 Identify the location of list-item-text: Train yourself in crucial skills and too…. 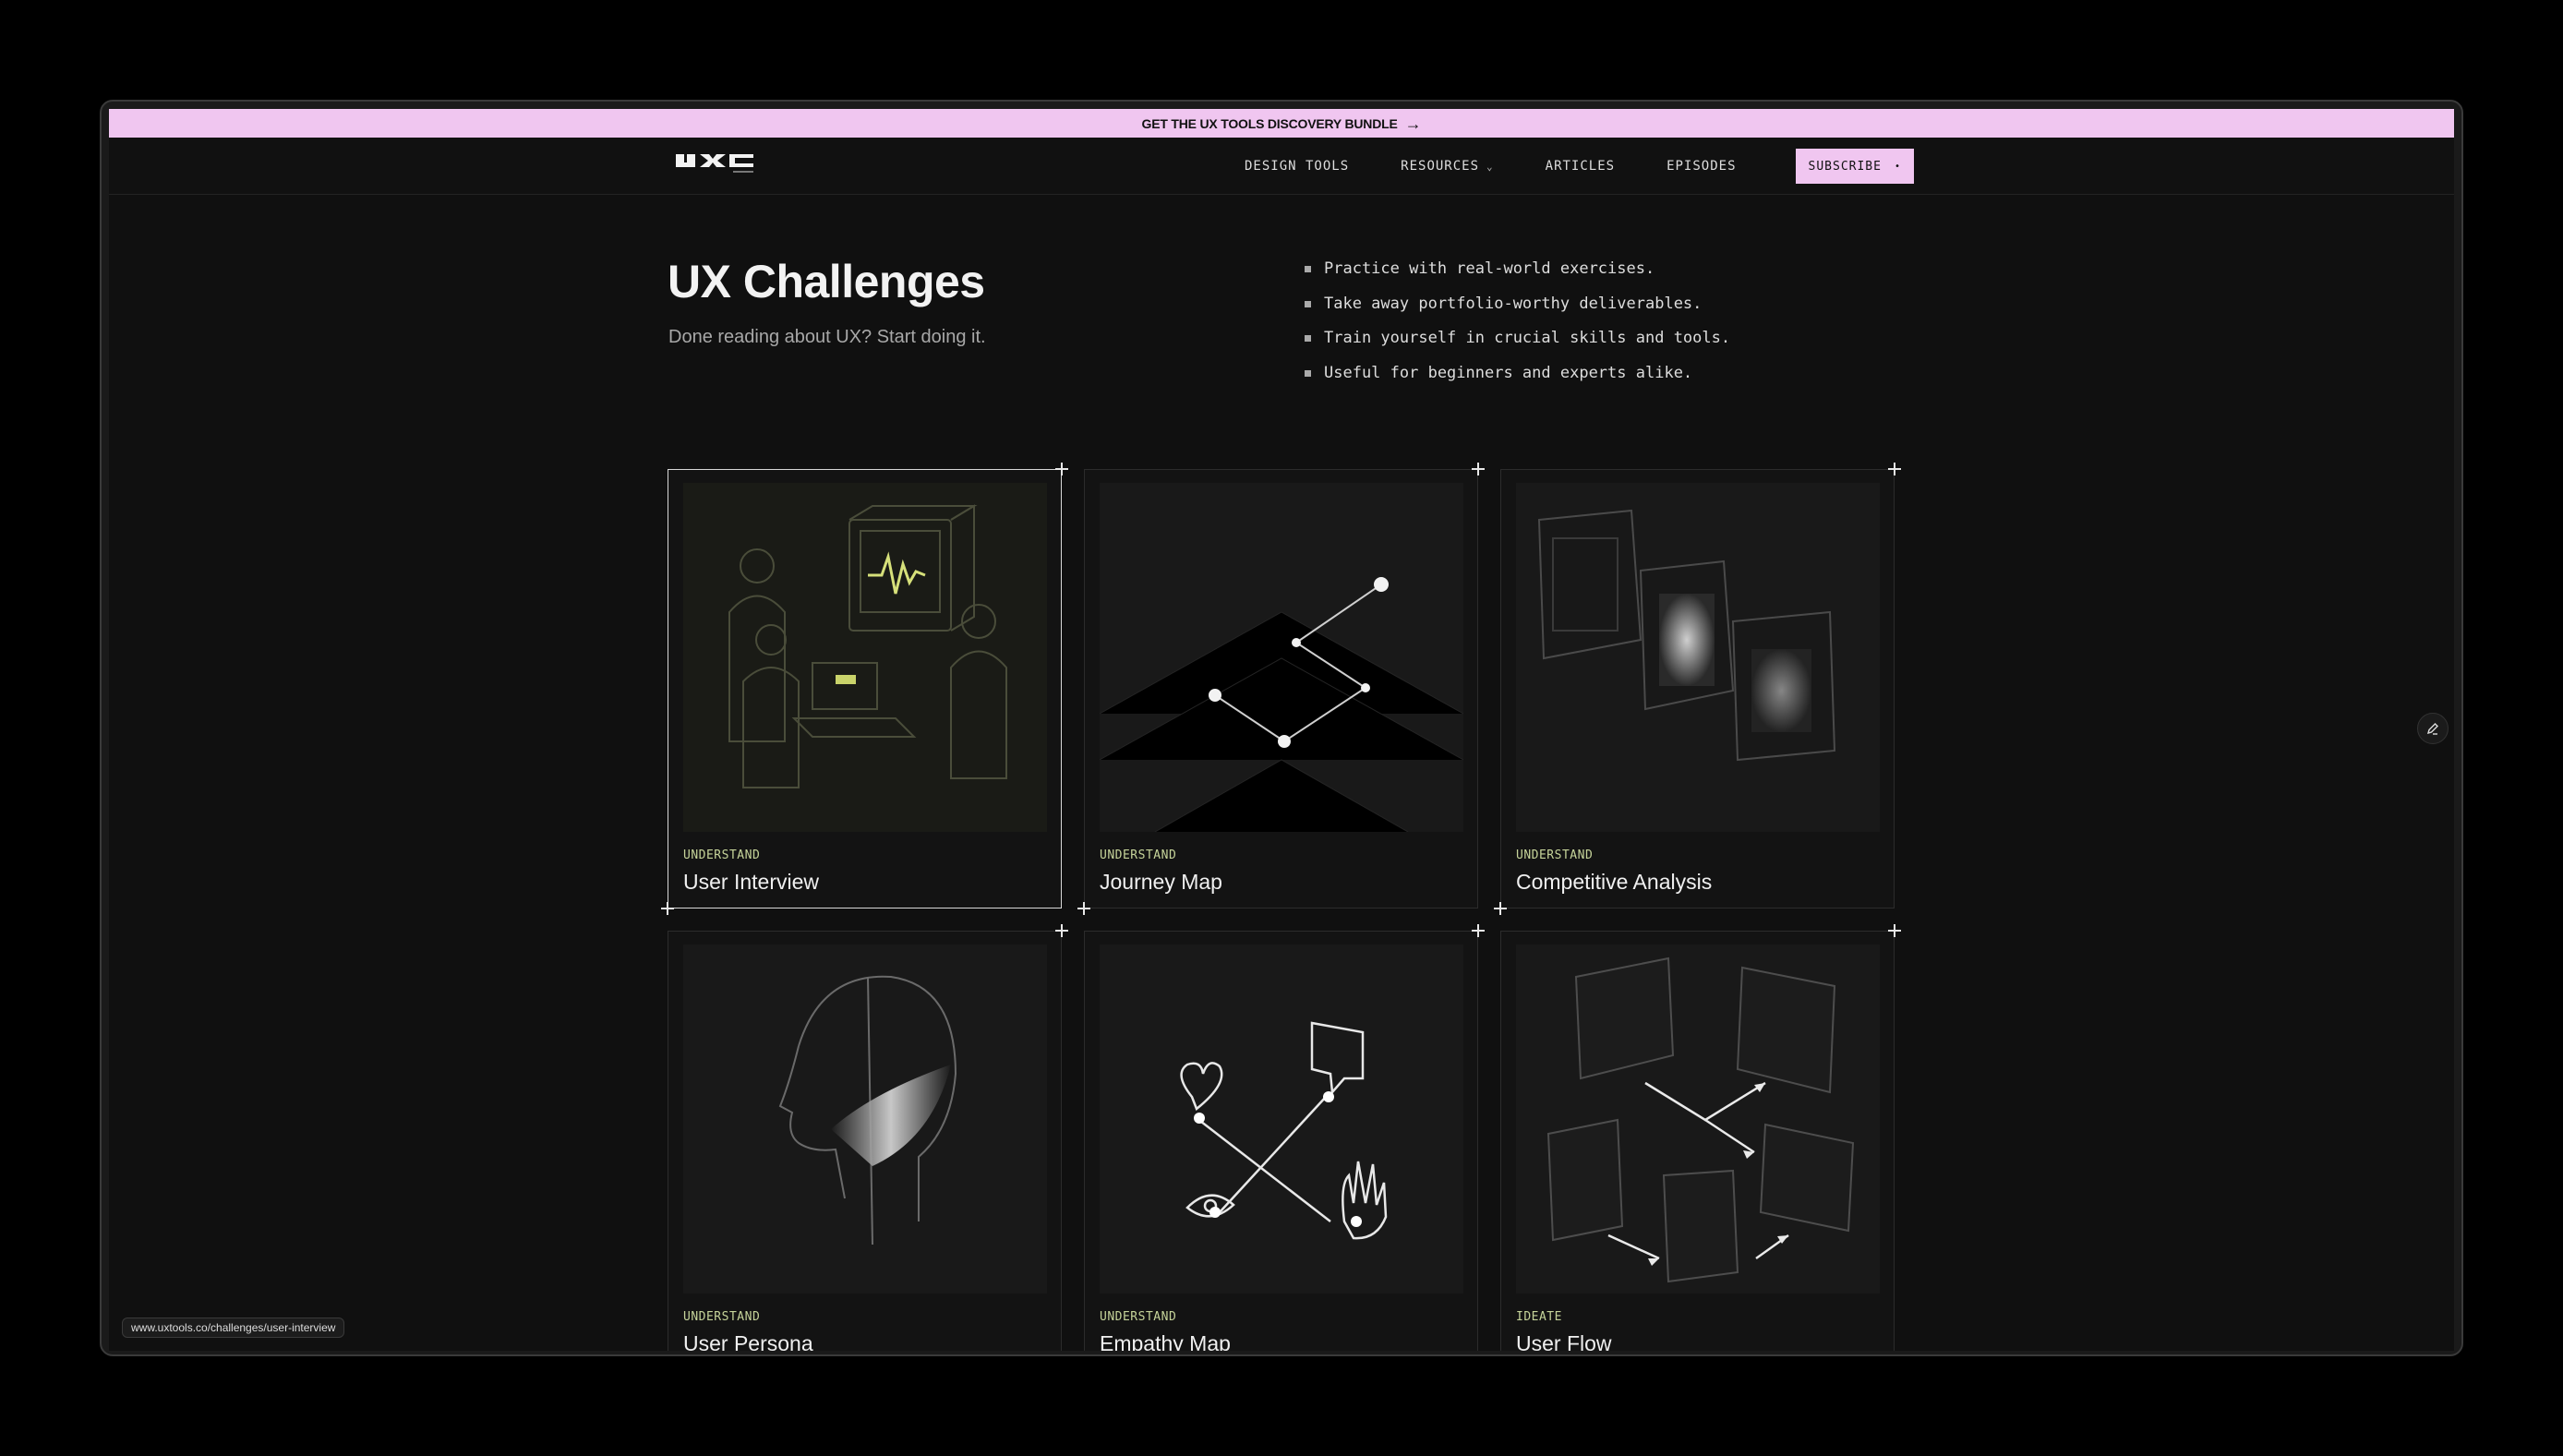
(1528, 338).